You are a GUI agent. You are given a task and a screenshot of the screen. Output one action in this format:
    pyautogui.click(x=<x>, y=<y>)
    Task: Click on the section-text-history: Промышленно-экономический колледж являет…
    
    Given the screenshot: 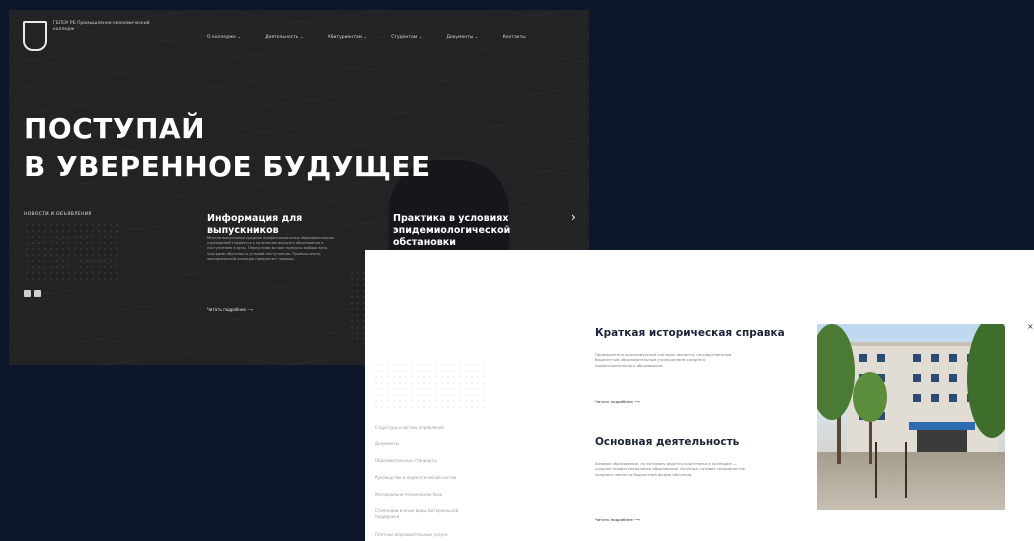 What is the action you would take?
    pyautogui.click(x=663, y=360)
    